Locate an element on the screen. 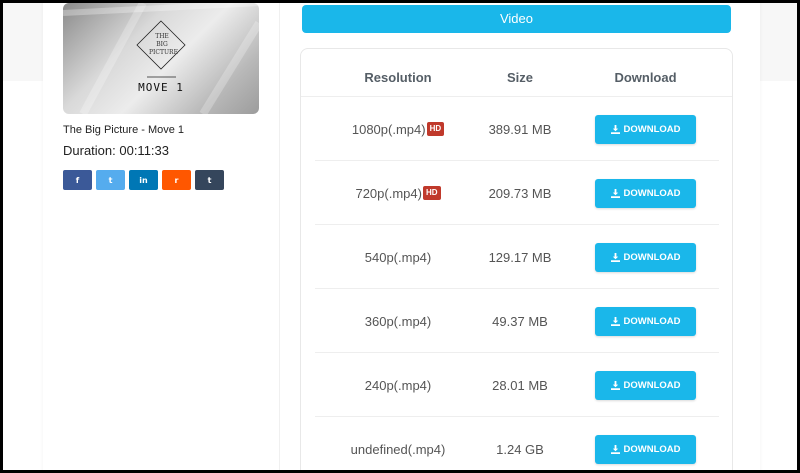 This screenshot has height=473, width=800. share-buttons: f t in r t is located at coordinates (143, 180).